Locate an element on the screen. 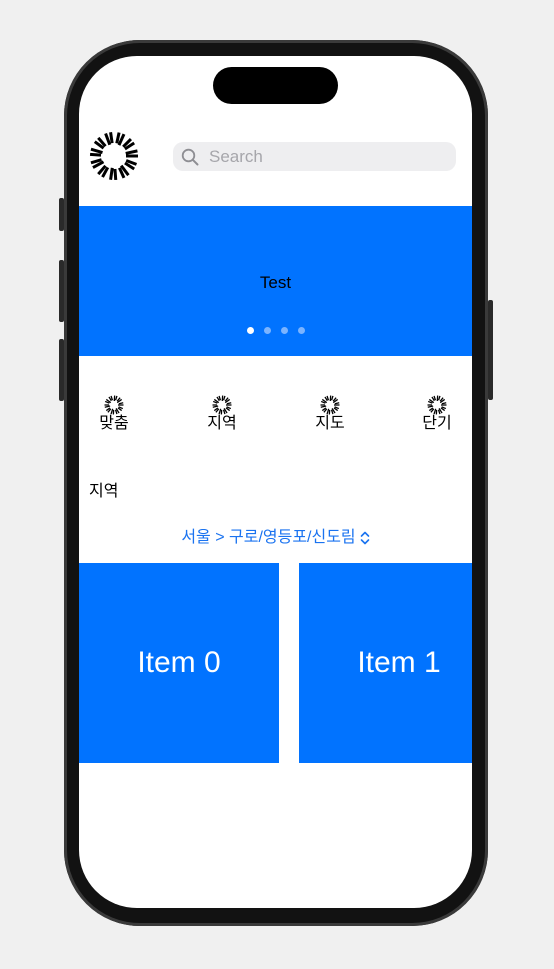  item-card: Item 0 is located at coordinates (179, 663).